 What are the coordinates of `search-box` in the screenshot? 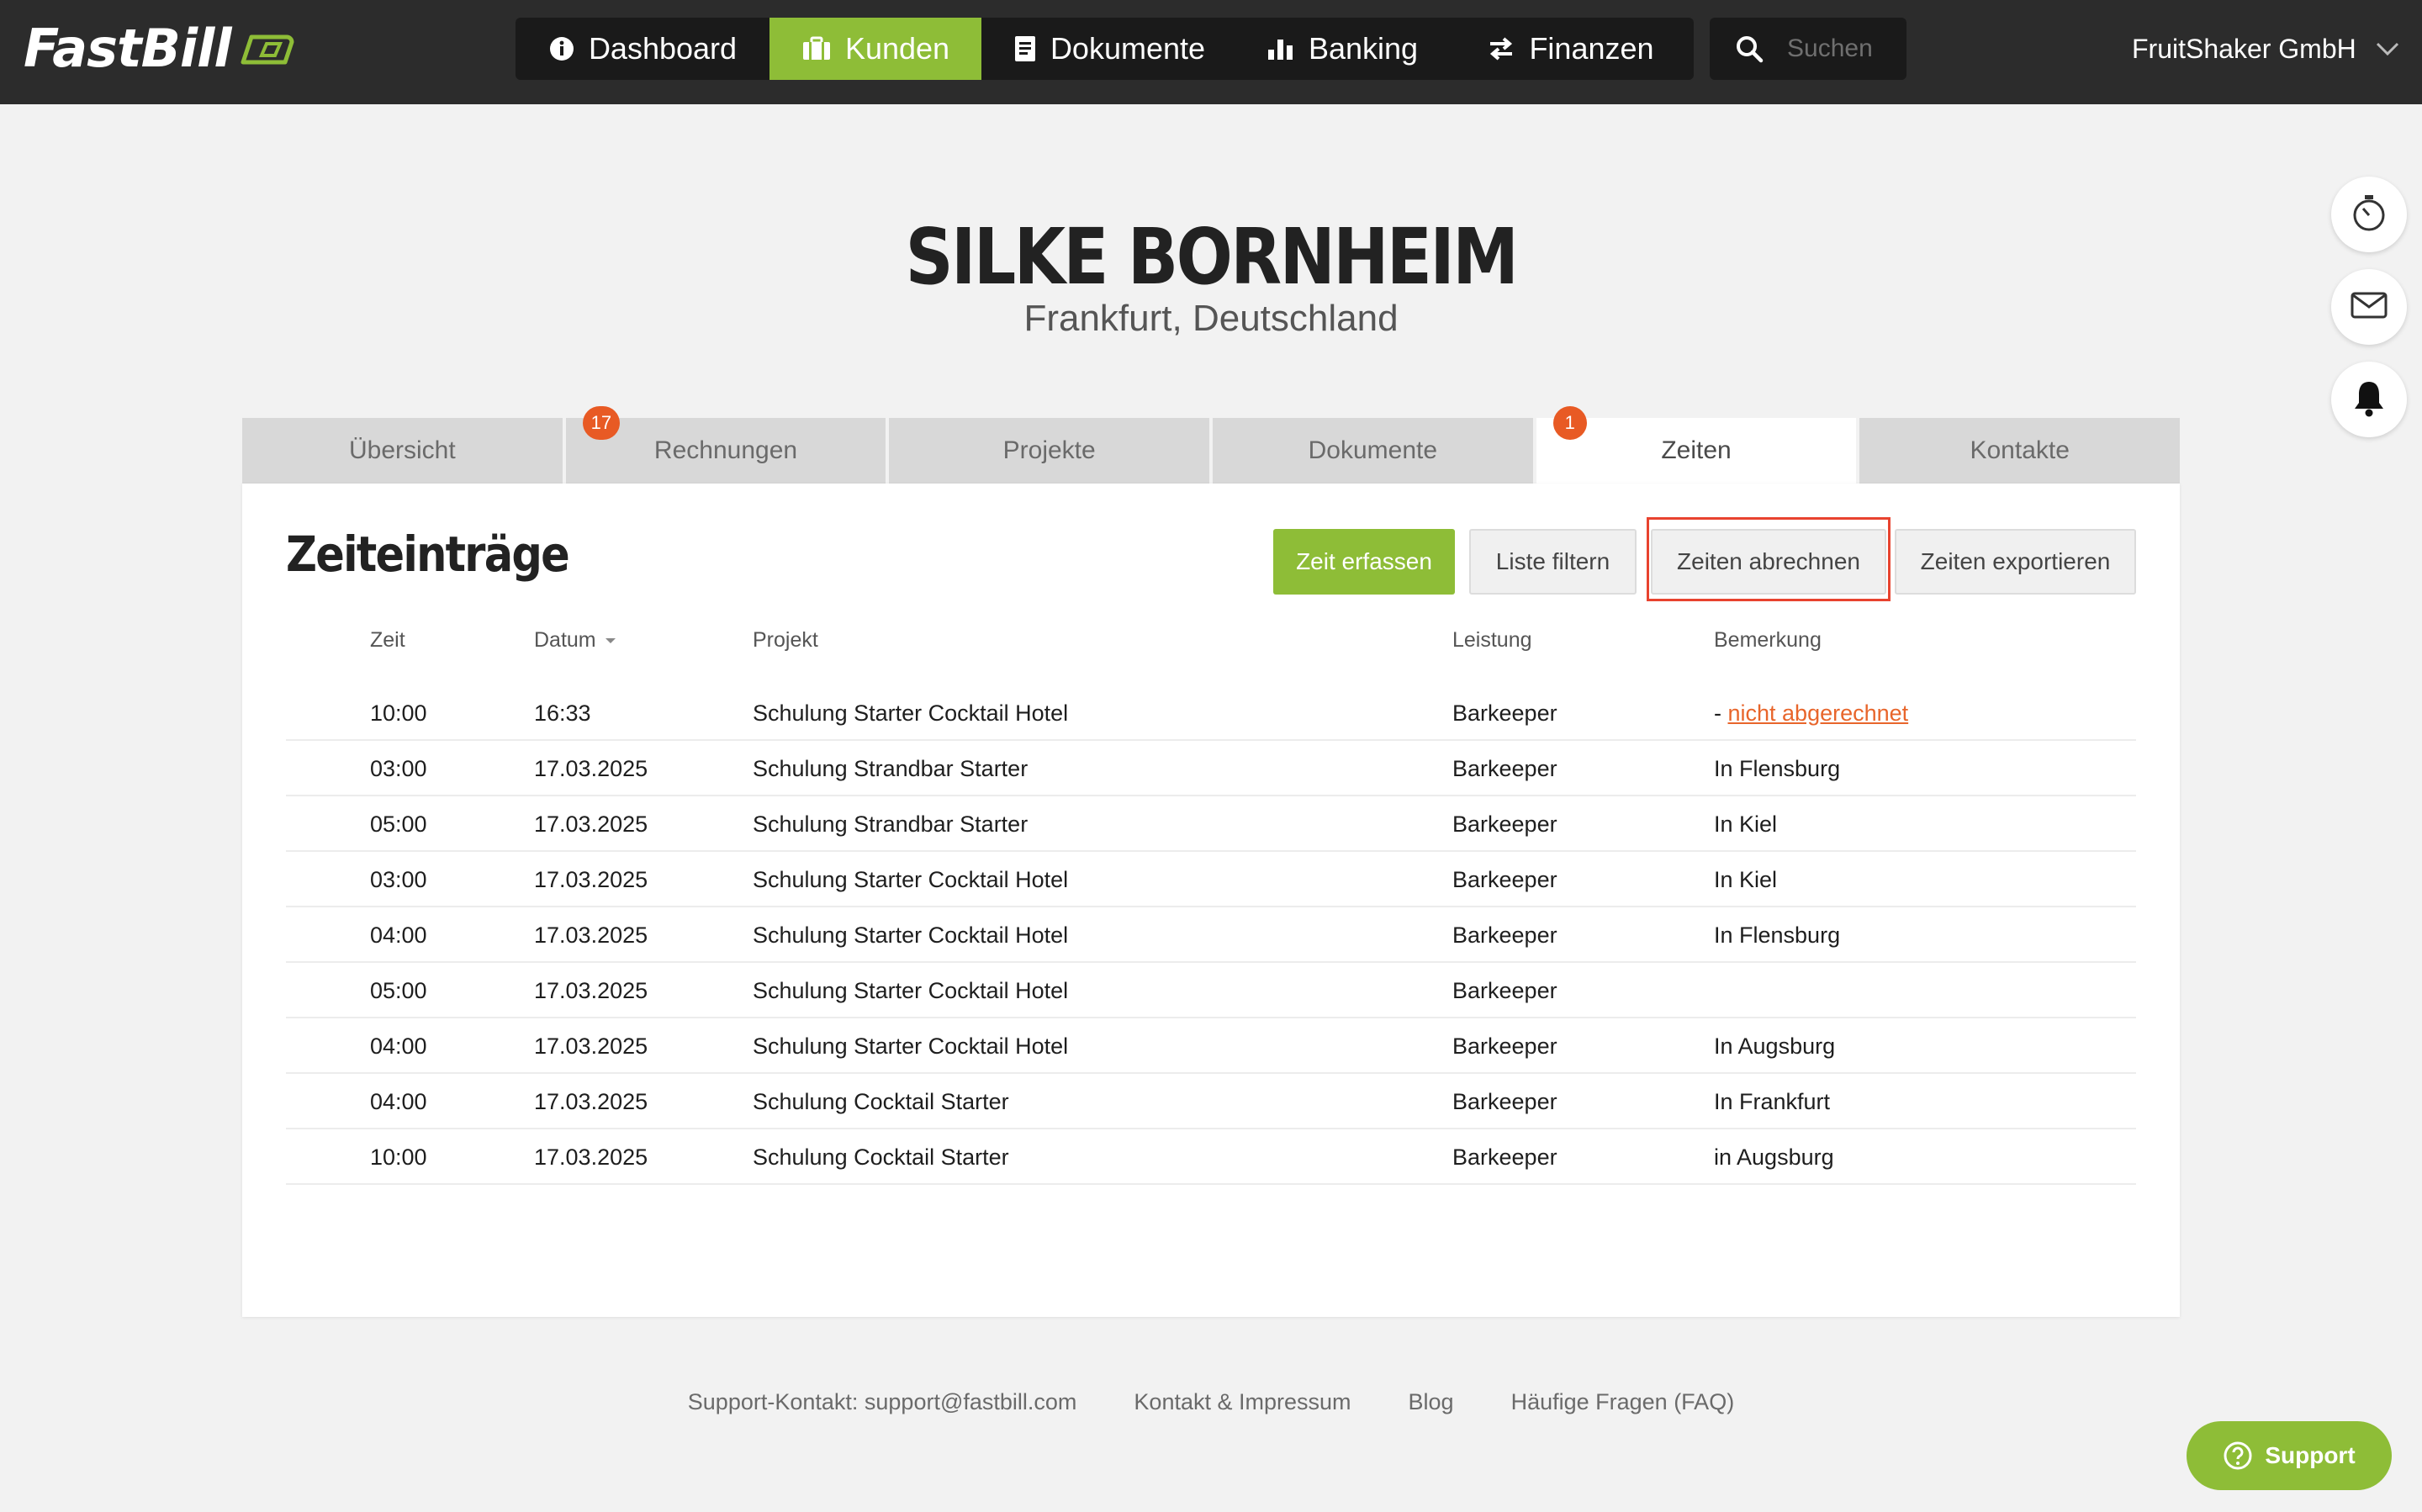 It's located at (1808, 49).